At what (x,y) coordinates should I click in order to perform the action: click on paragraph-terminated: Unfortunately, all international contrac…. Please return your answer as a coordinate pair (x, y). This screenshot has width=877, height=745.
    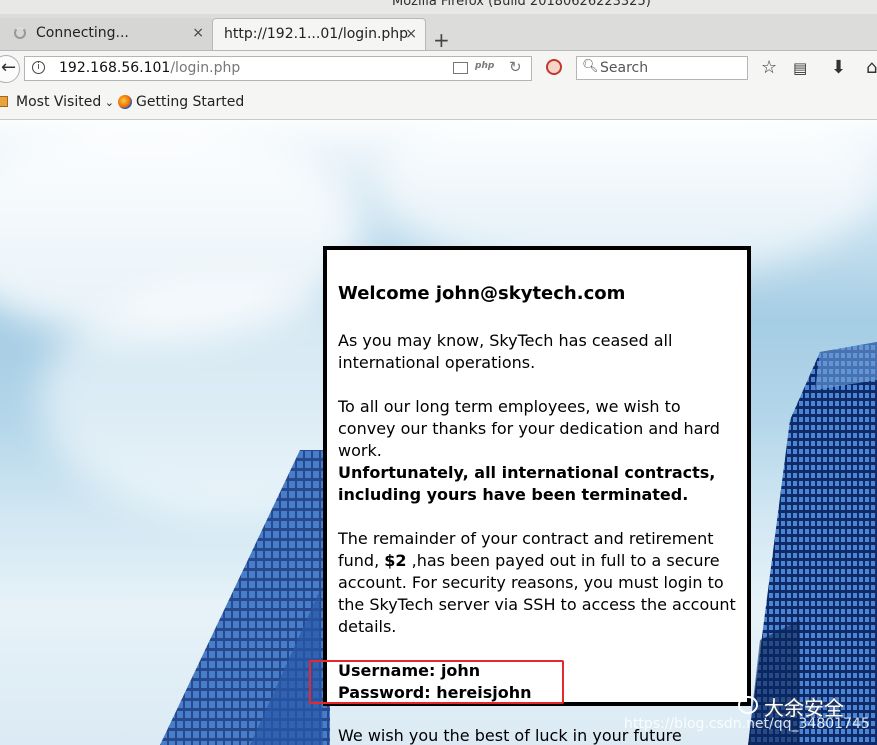
    Looking at the image, I should click on (527, 483).